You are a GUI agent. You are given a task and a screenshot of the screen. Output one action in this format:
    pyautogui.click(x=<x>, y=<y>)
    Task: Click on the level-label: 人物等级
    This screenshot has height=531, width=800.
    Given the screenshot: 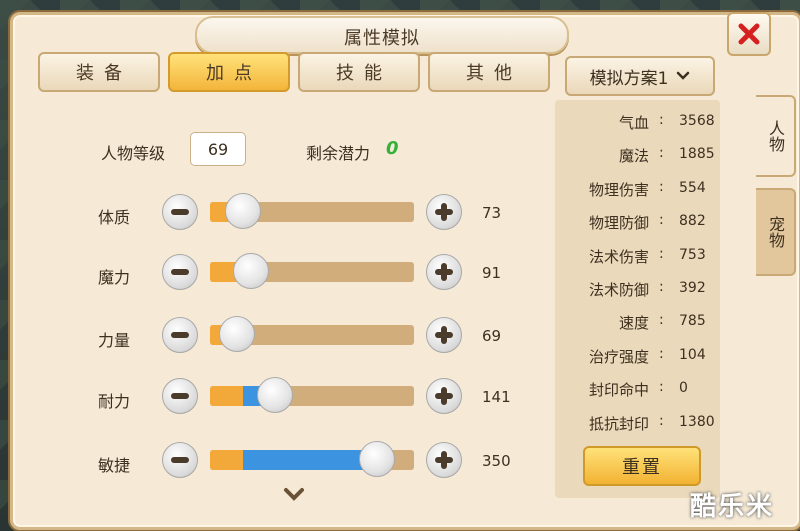 What is the action you would take?
    pyautogui.click(x=133, y=153)
    